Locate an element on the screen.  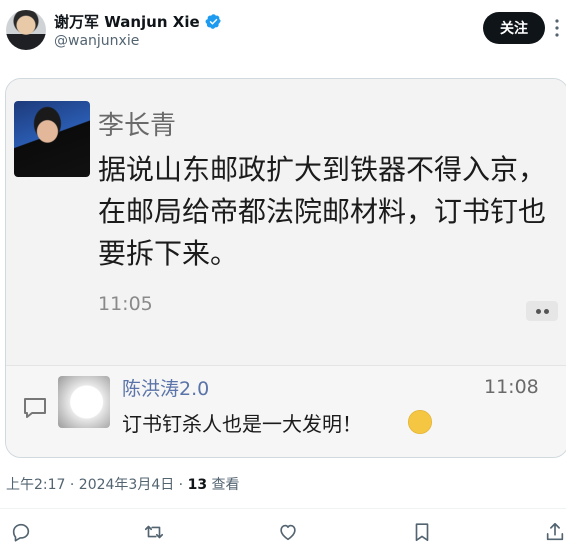
views-count: 13 is located at coordinates (197, 485).